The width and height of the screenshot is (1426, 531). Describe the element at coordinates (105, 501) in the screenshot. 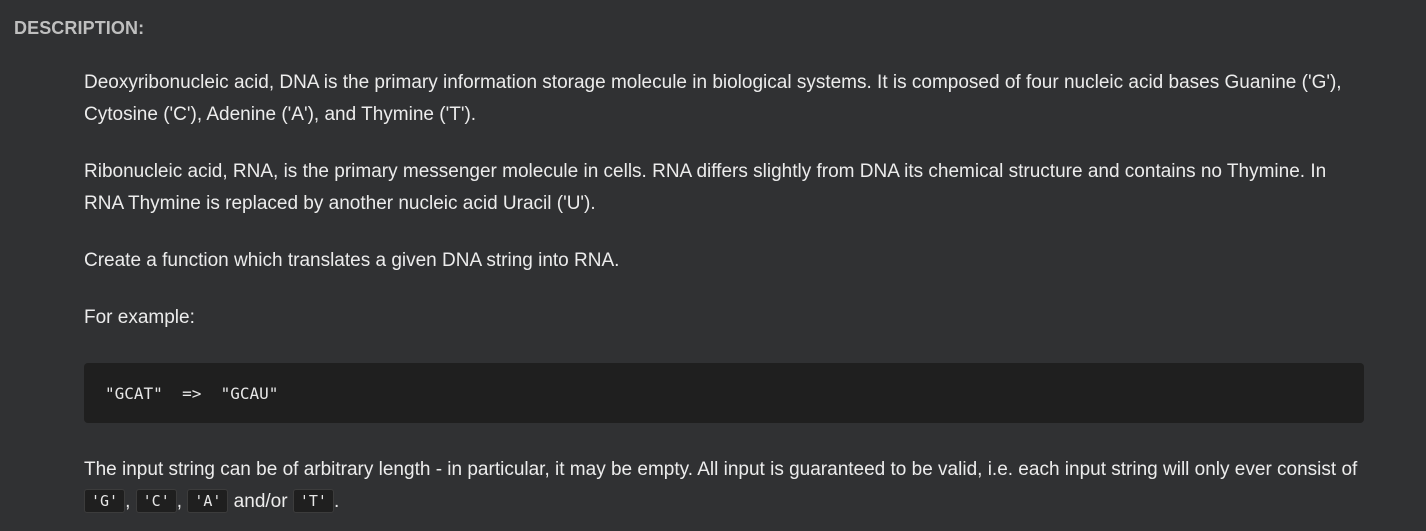

I see `inline-code-g: 'G'` at that location.